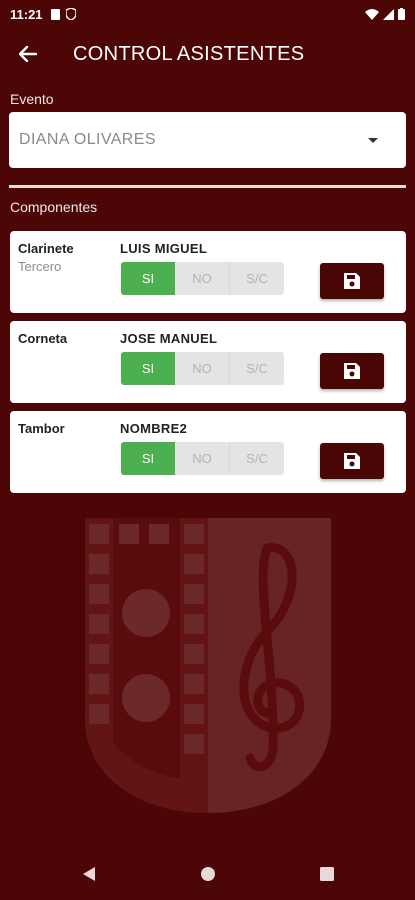  Describe the element at coordinates (169, 338) in the screenshot. I see `member-name: JOSE MANUEL` at that location.